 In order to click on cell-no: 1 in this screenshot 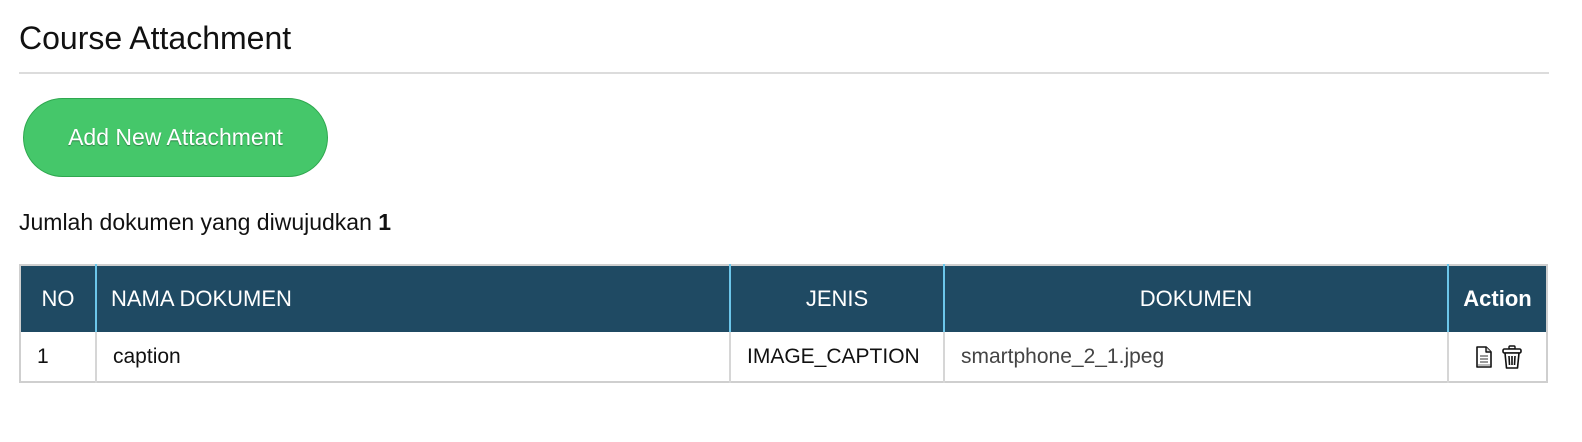, I will do `click(43, 356)`.